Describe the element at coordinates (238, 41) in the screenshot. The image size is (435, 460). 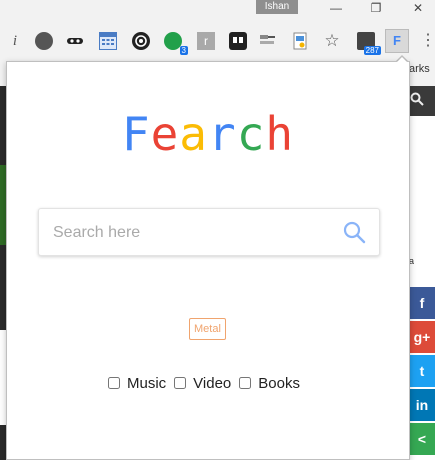
I see `tabs-icon` at that location.